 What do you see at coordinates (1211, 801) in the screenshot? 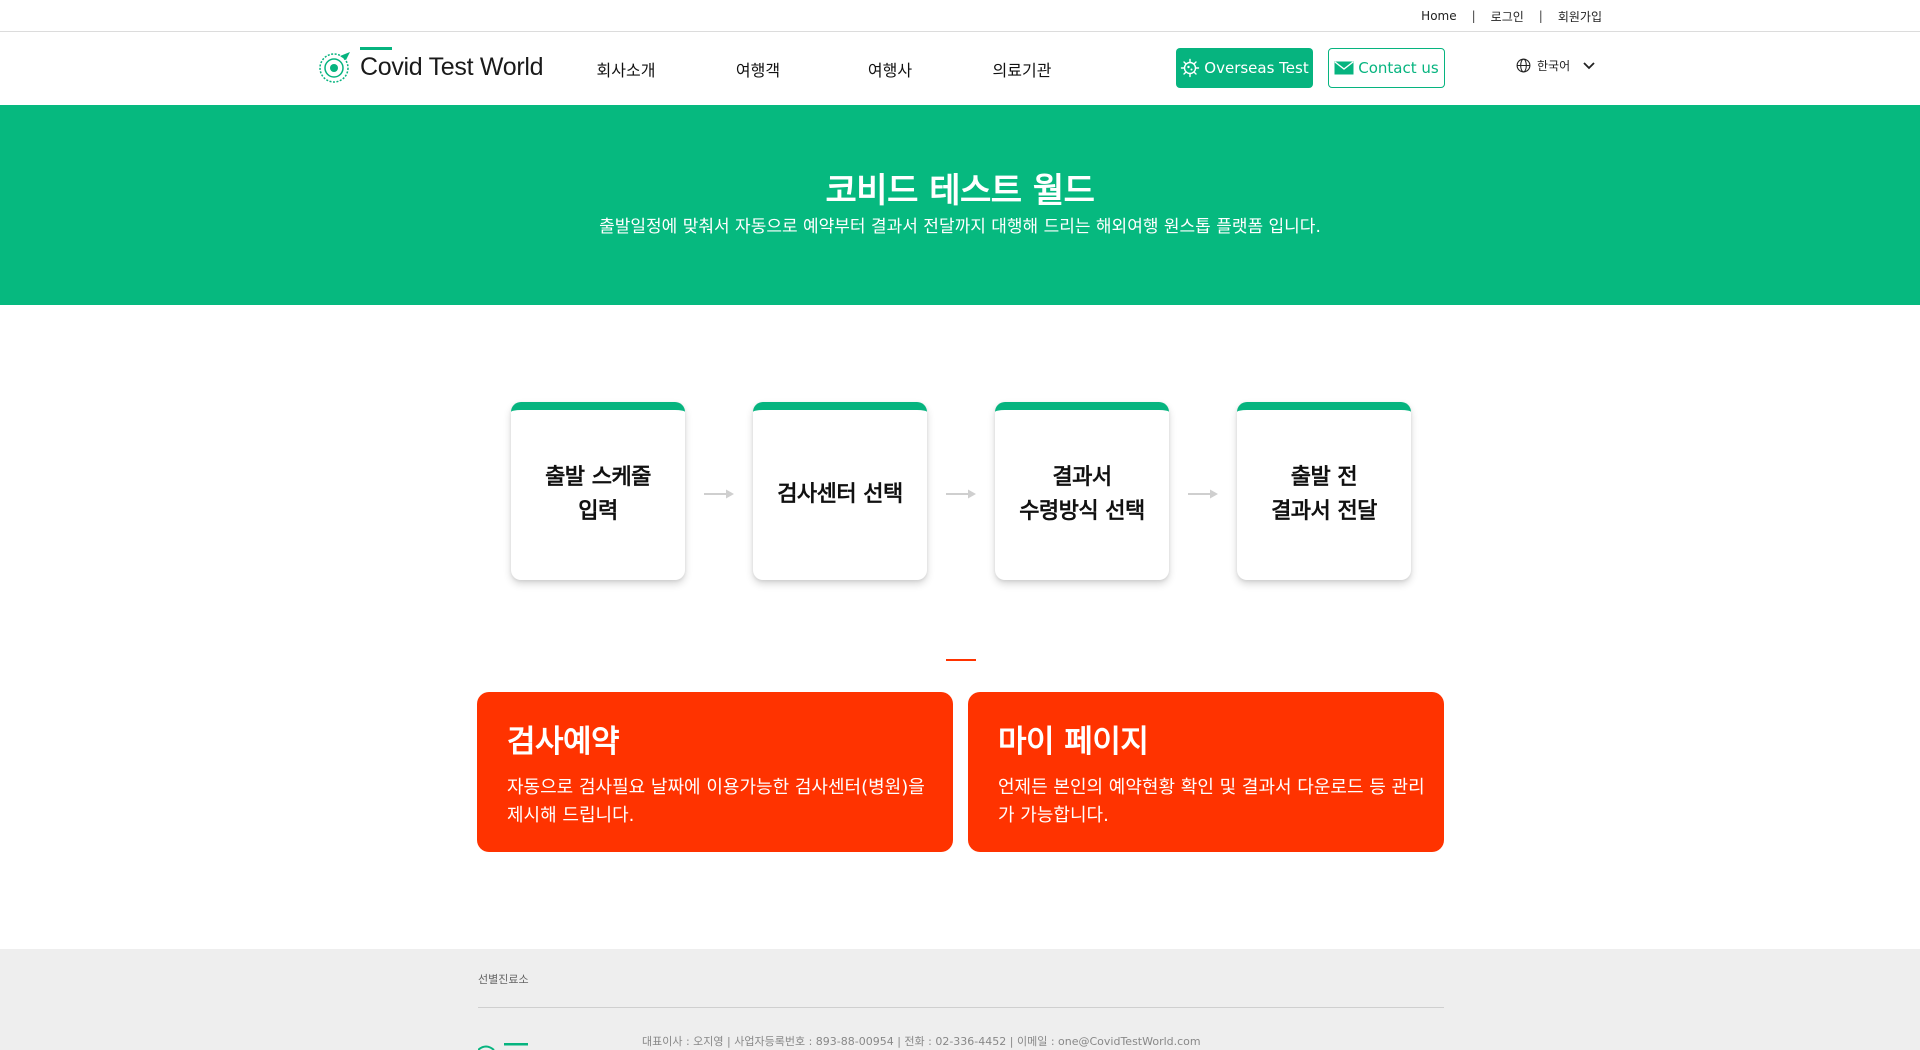
I see `card-description: 언제든 본인의 예약현황 확인 및 결과서 다운로드 등 관리가 가능합니다.` at bounding box center [1211, 801].